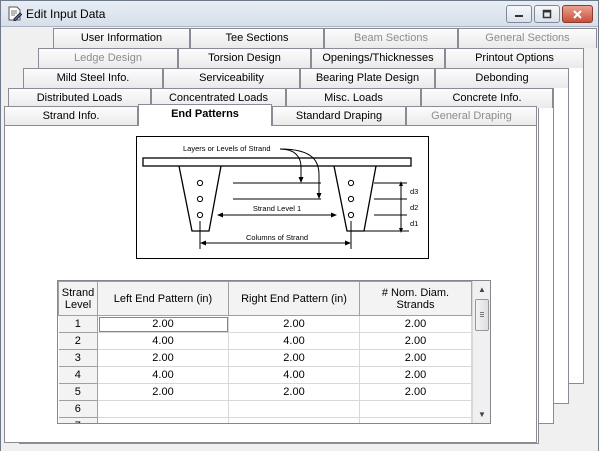 This screenshot has width=599, height=451. I want to click on table-row: 3 2.00 2.00 2.00, so click(265, 358).